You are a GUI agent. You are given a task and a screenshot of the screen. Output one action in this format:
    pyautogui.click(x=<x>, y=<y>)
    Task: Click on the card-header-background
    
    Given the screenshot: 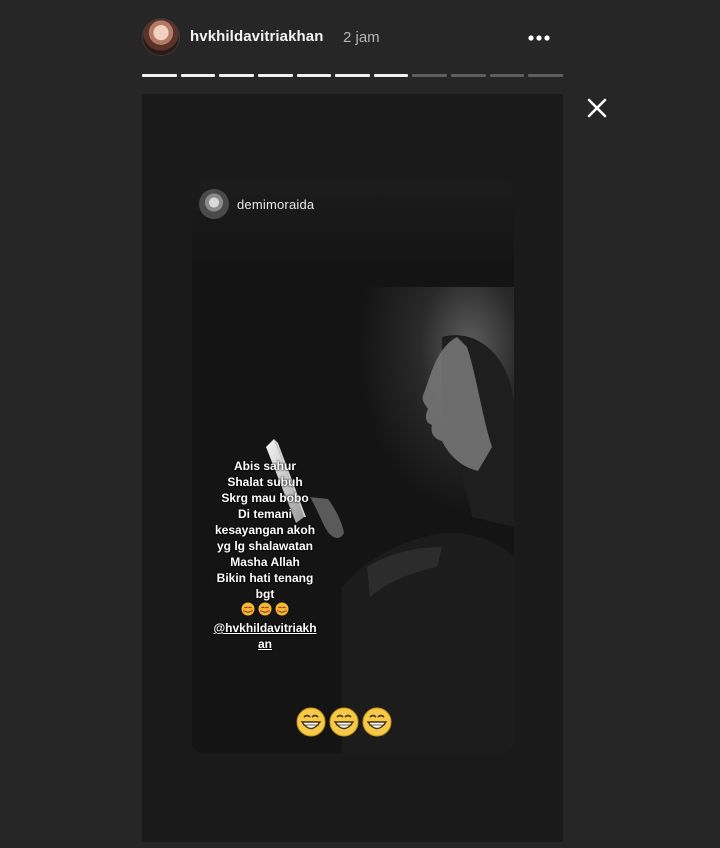 What is the action you would take?
    pyautogui.click(x=353, y=224)
    